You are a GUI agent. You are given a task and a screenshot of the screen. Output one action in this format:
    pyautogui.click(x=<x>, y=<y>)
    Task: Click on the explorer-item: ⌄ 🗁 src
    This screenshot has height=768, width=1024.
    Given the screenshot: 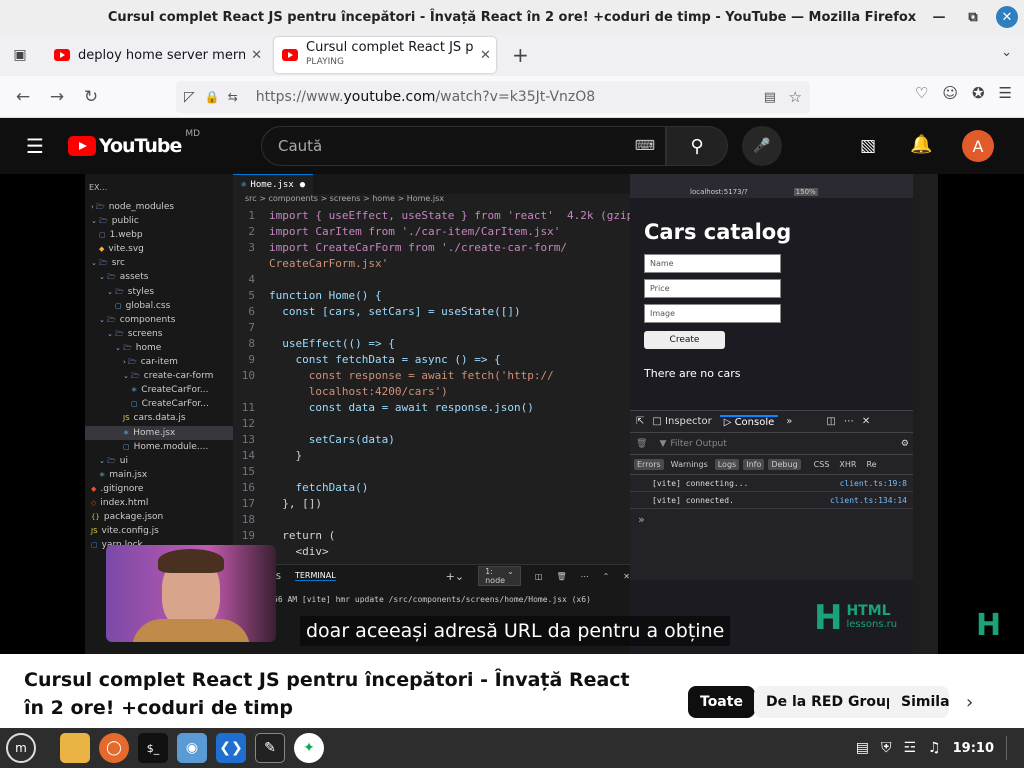 What is the action you would take?
    pyautogui.click(x=159, y=263)
    